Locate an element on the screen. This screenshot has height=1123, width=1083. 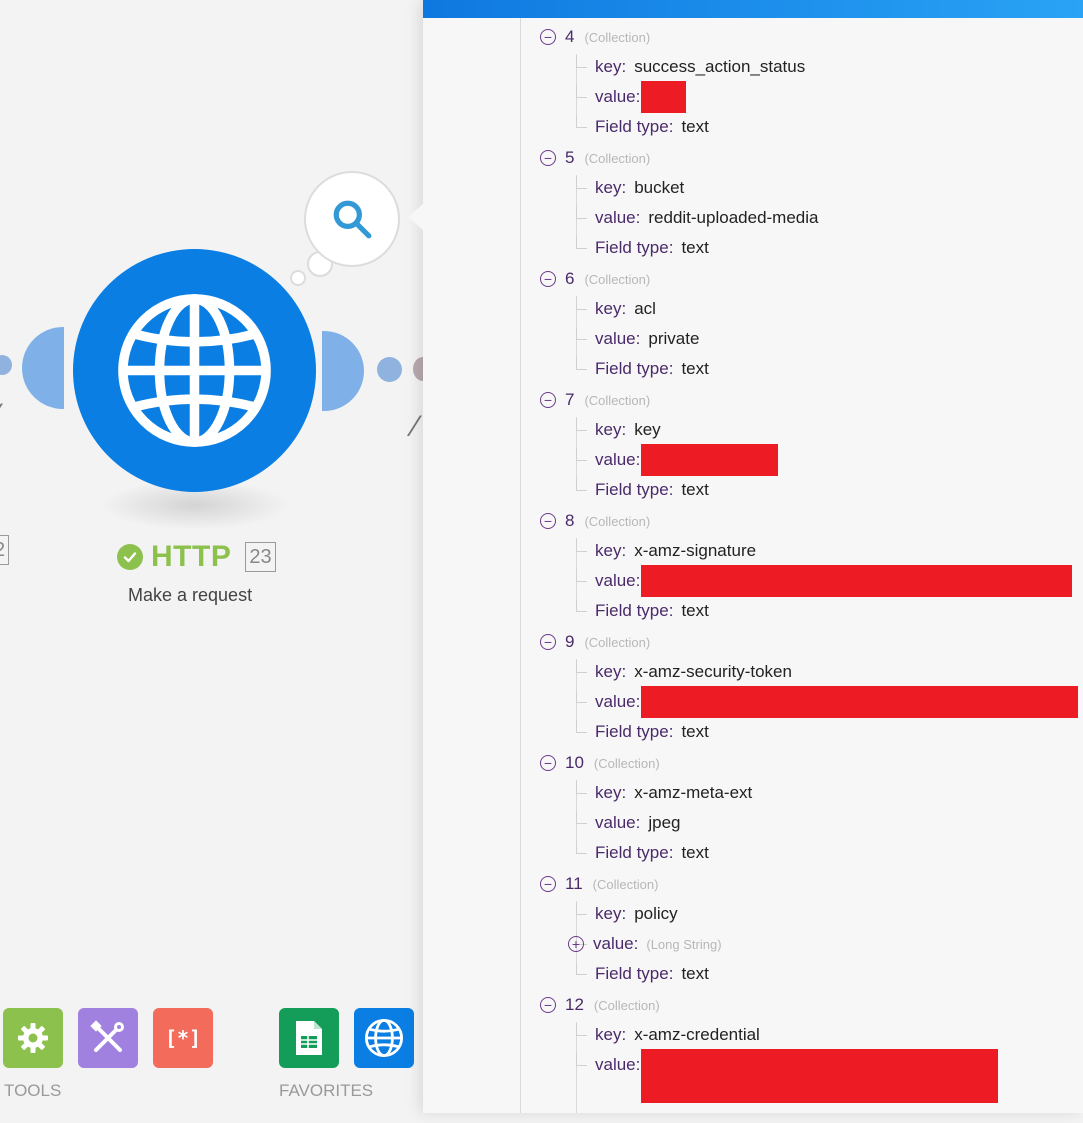
right-connector-half is located at coordinates (343, 371).